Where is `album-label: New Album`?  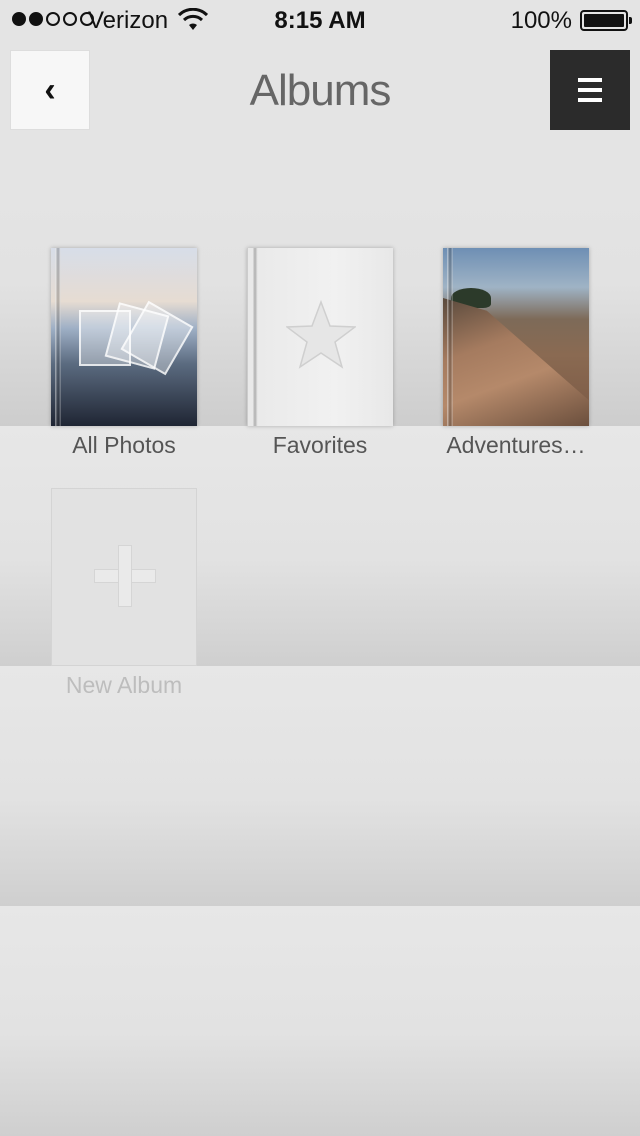 album-label: New Album is located at coordinates (124, 685).